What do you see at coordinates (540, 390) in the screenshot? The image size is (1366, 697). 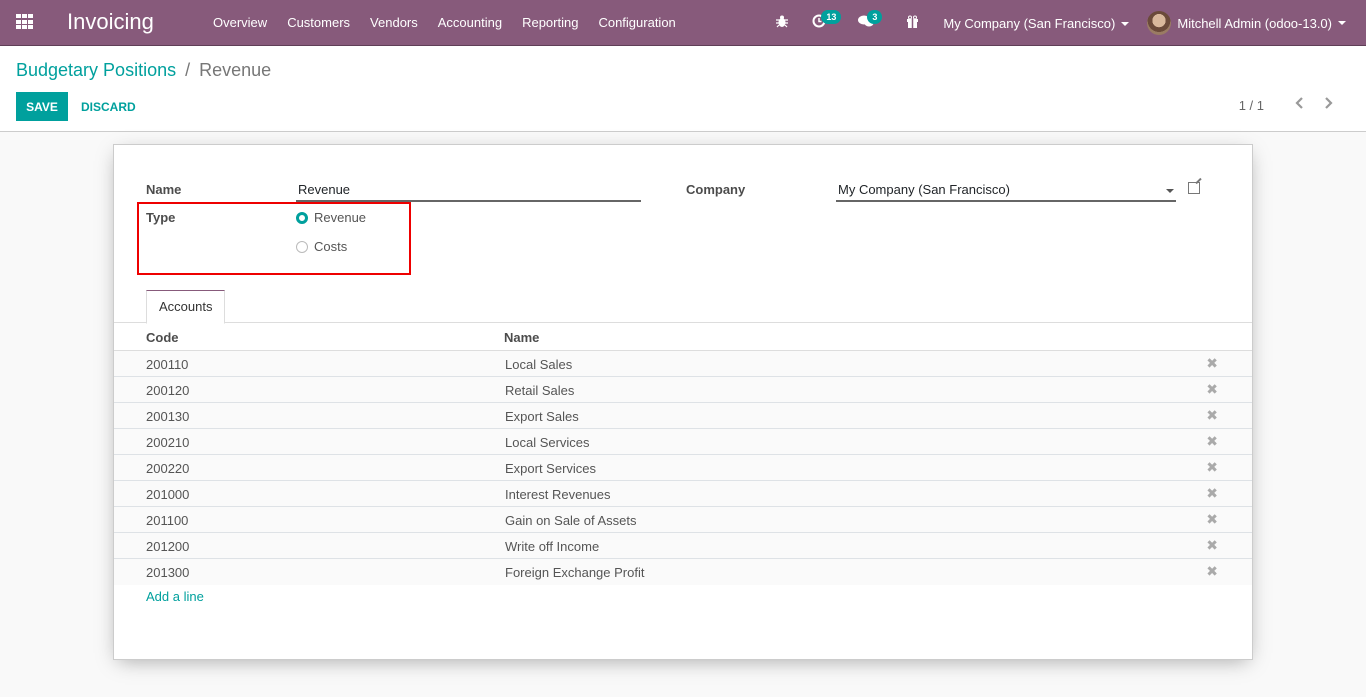 I see `cell-name: Retail Sales` at bounding box center [540, 390].